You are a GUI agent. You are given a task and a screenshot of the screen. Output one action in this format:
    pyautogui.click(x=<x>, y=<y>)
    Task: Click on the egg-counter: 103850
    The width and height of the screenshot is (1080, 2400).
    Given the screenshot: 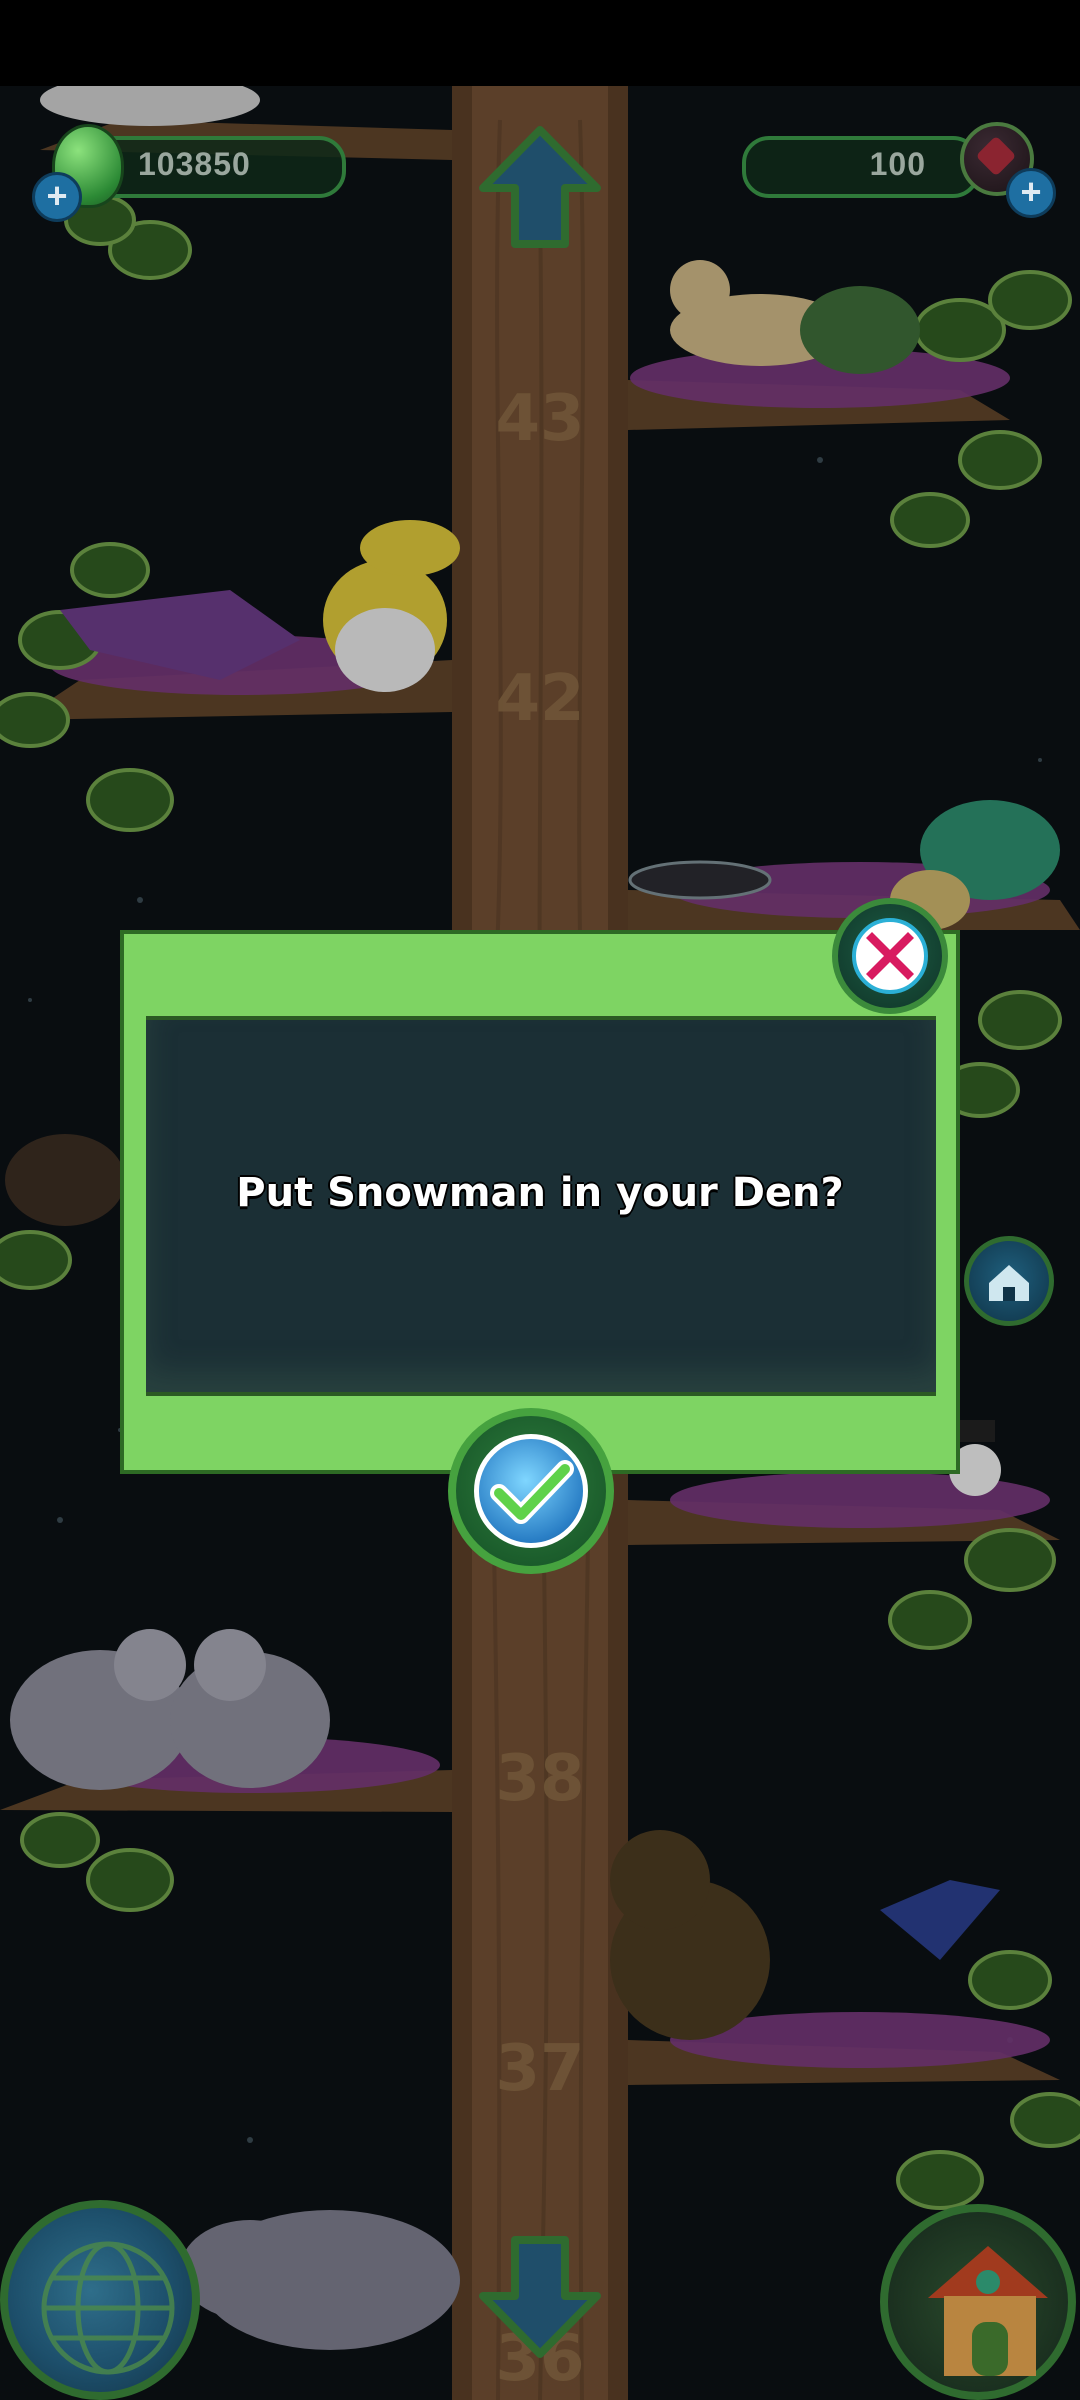 What is the action you would take?
    pyautogui.click(x=217, y=167)
    